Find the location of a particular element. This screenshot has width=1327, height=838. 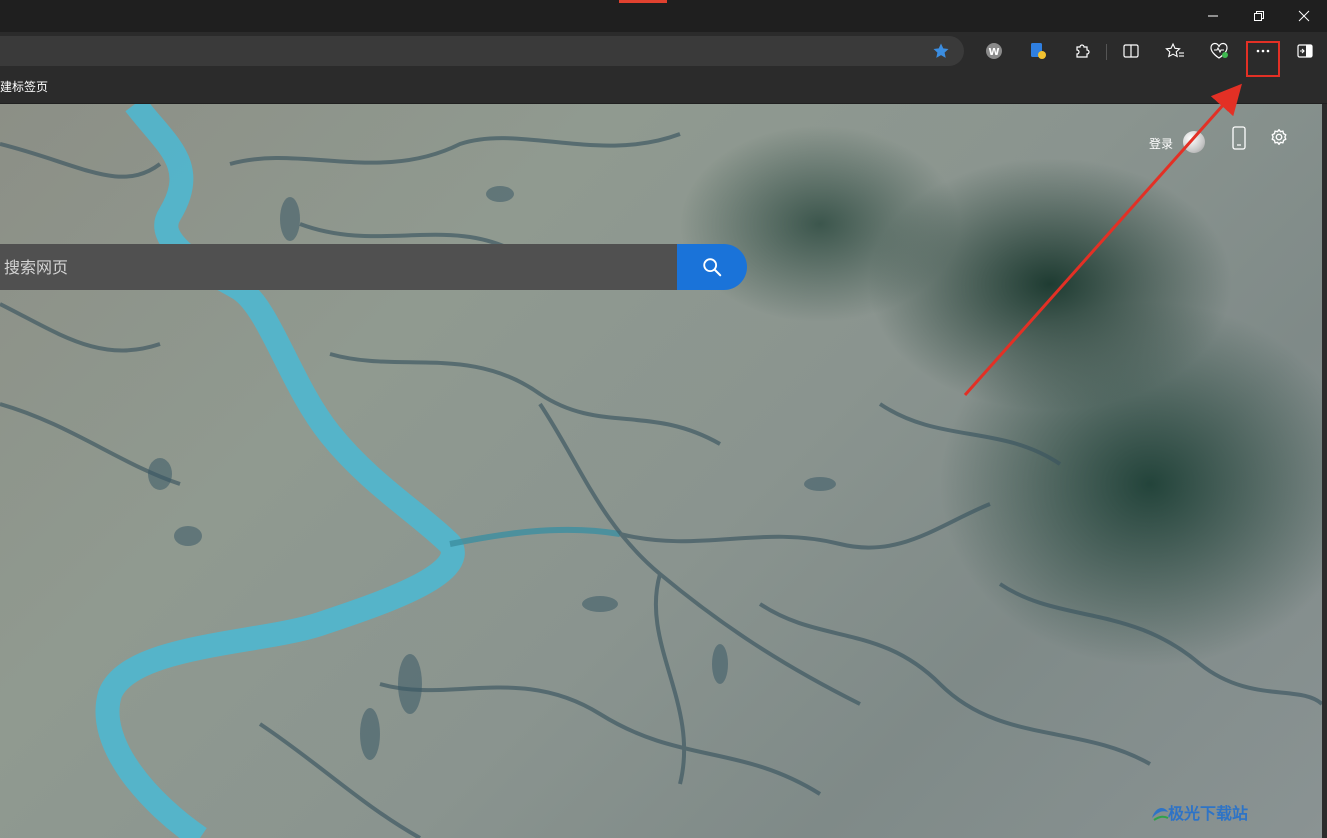

toolbar-divider is located at coordinates (1106, 52).